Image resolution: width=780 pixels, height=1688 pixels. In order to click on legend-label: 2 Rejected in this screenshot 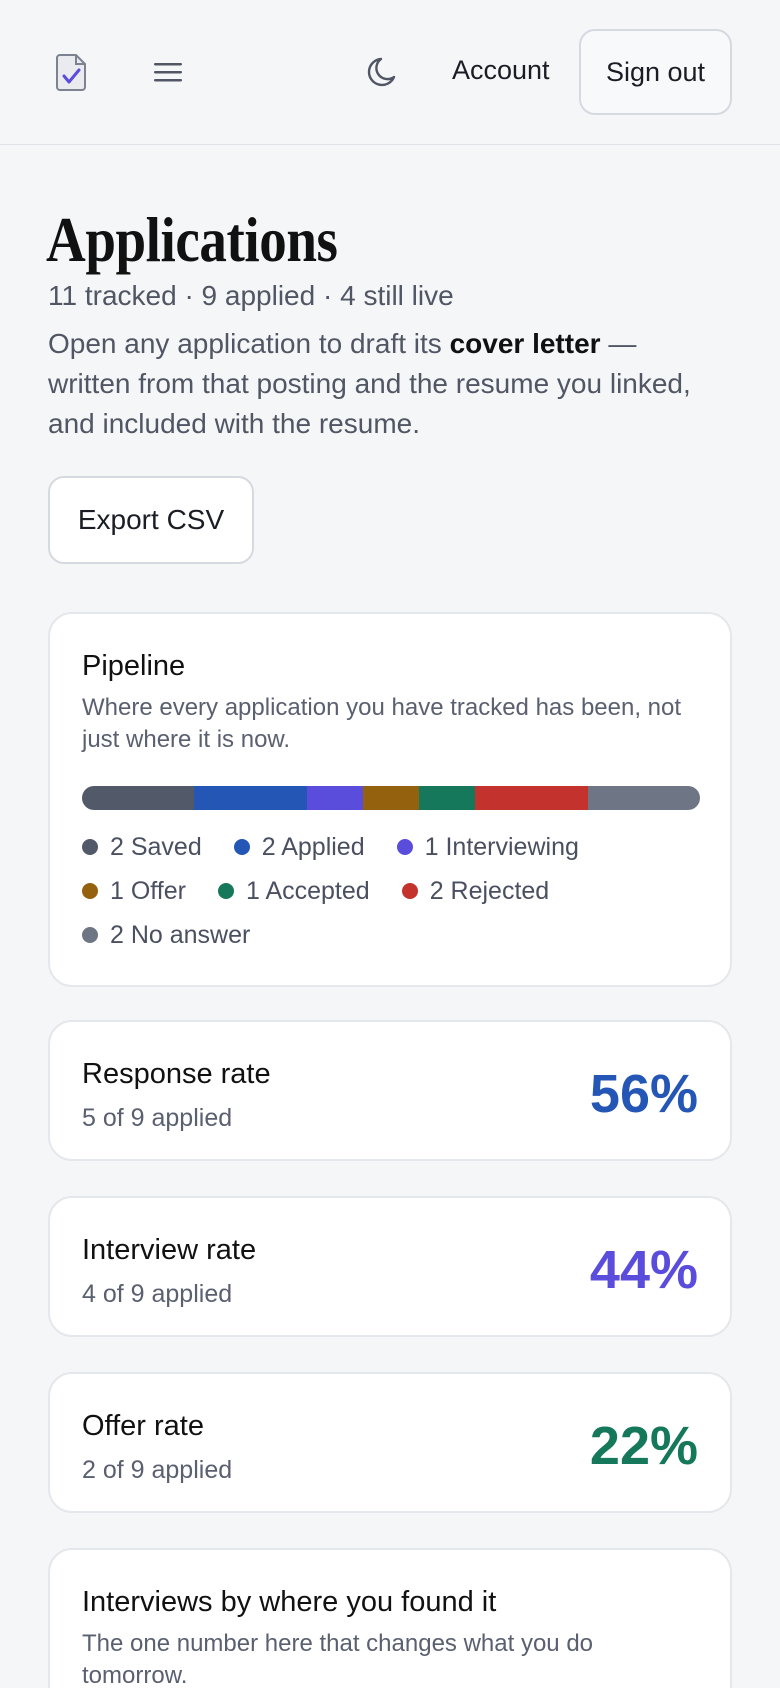, I will do `click(489, 891)`.